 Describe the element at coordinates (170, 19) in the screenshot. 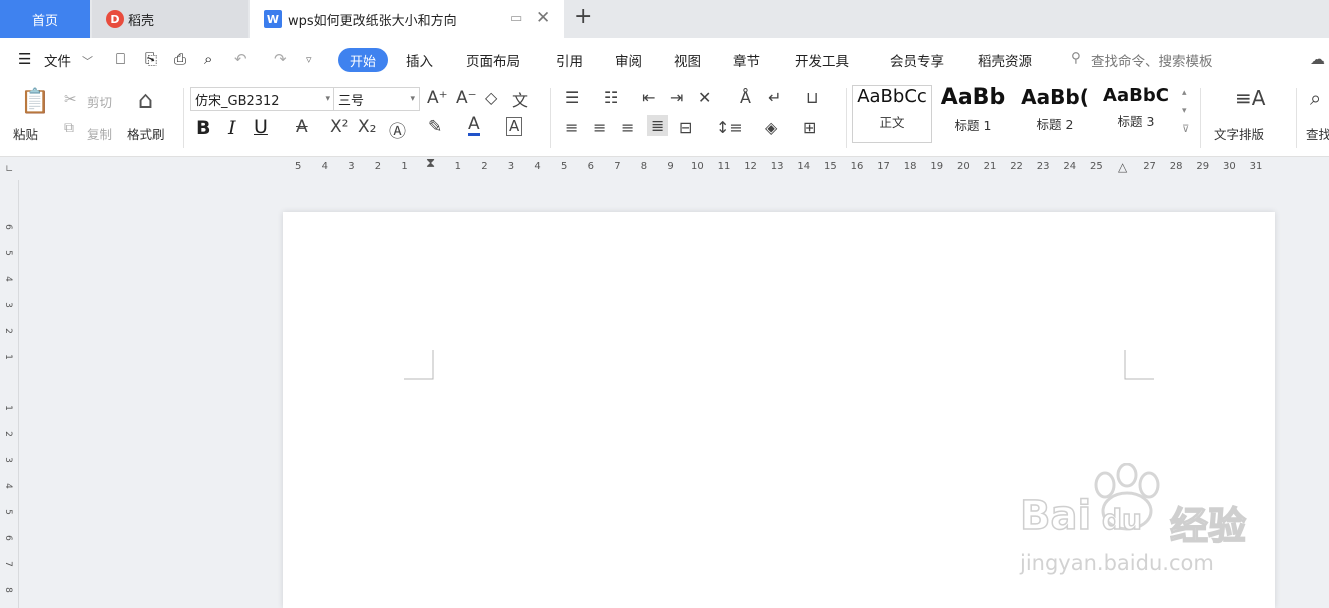

I see `tab-daoke: D 稻壳` at that location.